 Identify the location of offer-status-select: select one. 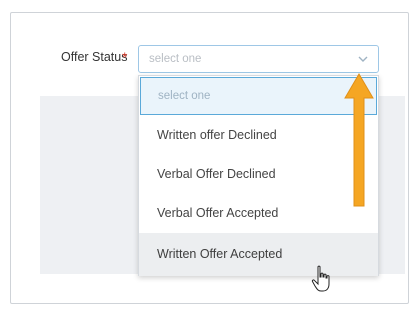
(258, 59).